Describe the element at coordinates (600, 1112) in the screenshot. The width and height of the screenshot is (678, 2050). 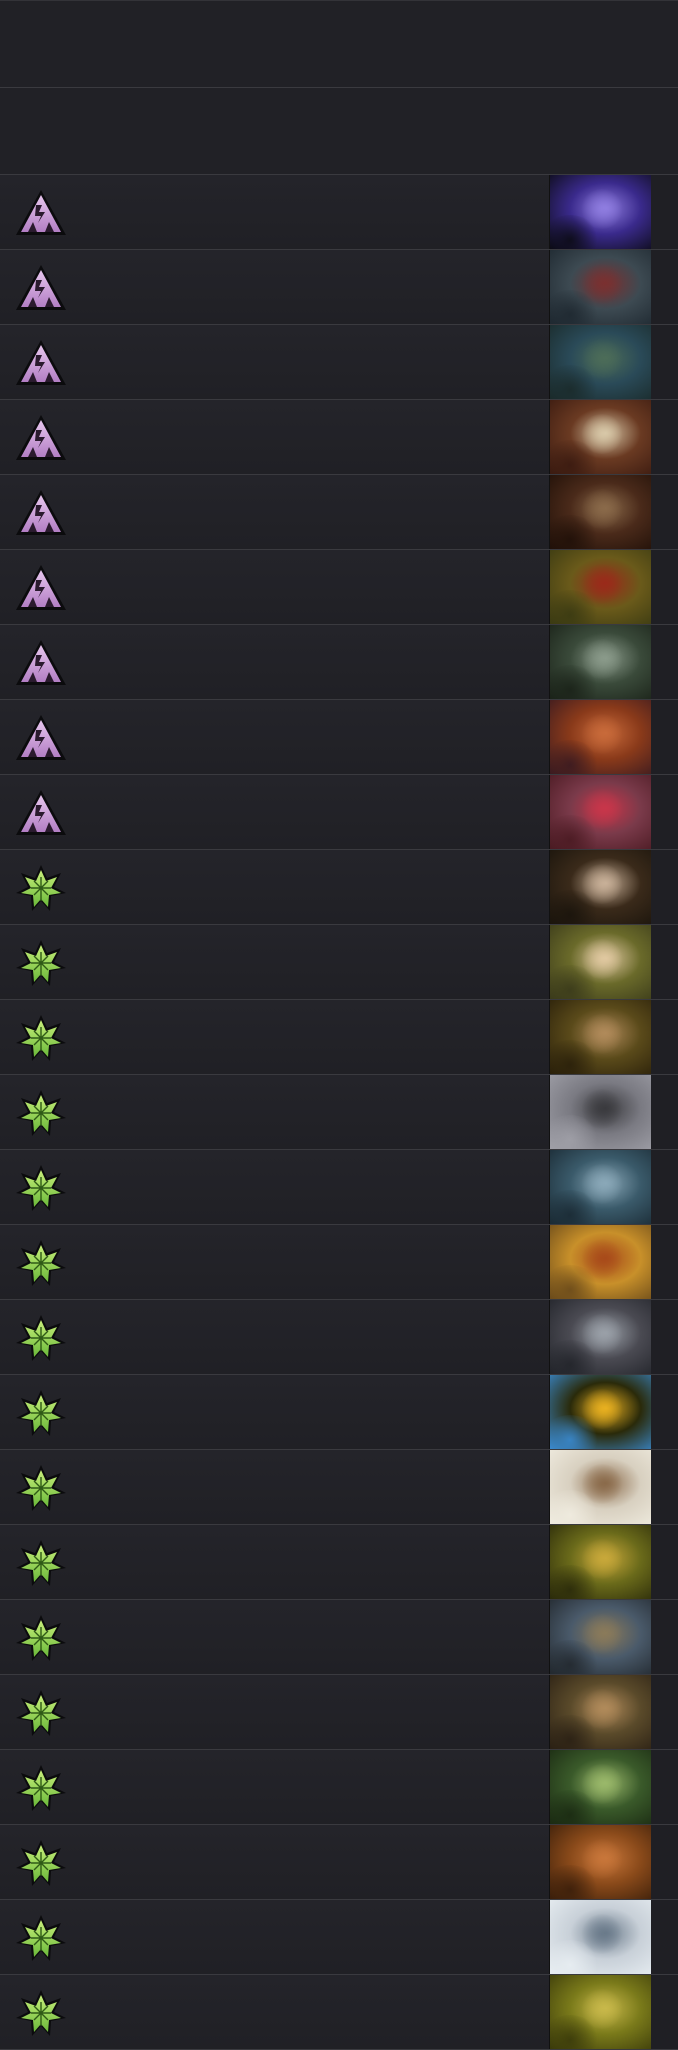
I see `mole-hill-art` at that location.